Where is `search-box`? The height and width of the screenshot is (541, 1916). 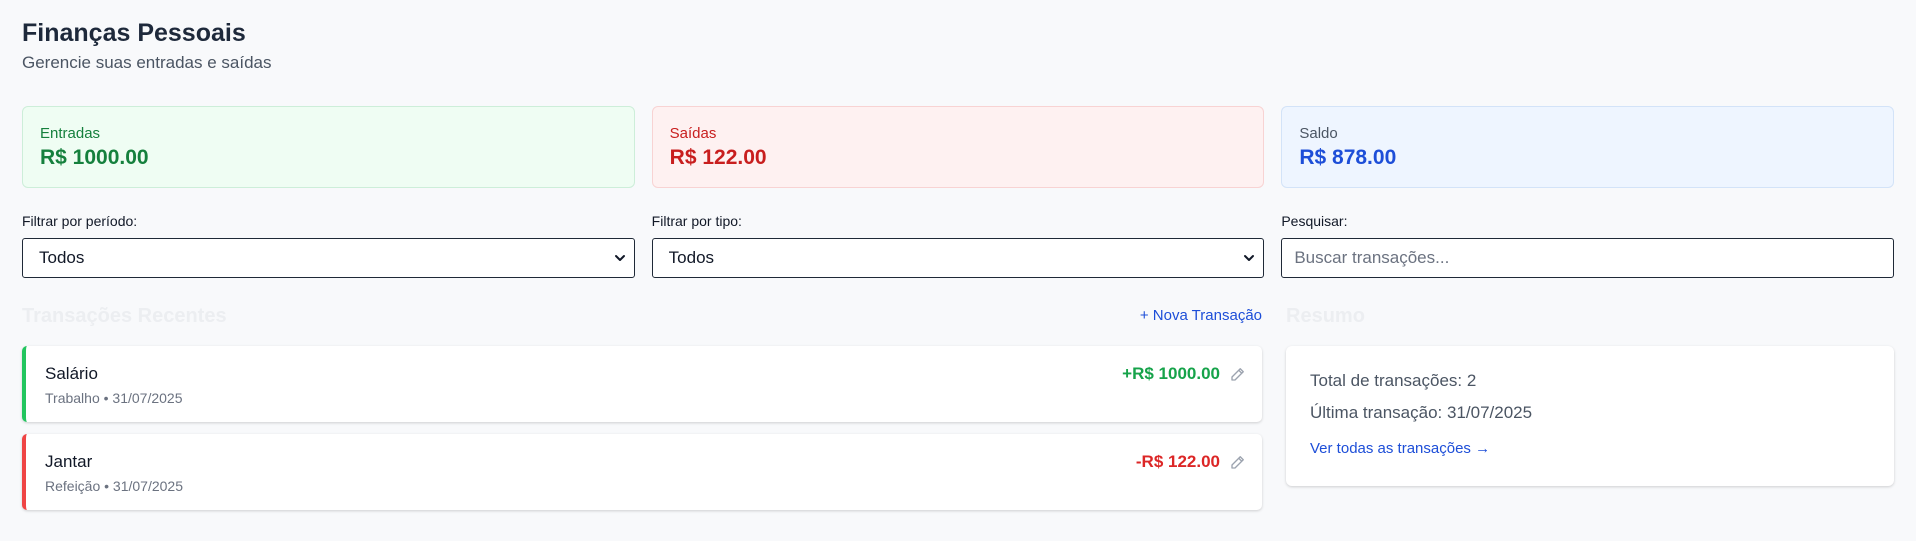 search-box is located at coordinates (1588, 258).